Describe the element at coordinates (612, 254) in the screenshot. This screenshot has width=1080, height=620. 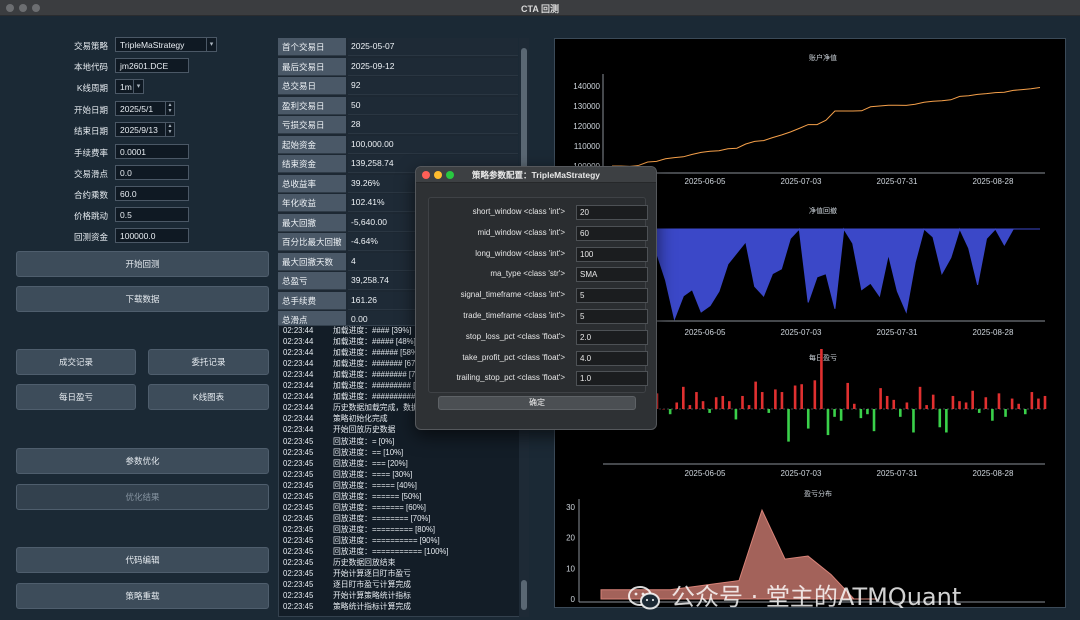
I see `param-input: 100` at that location.